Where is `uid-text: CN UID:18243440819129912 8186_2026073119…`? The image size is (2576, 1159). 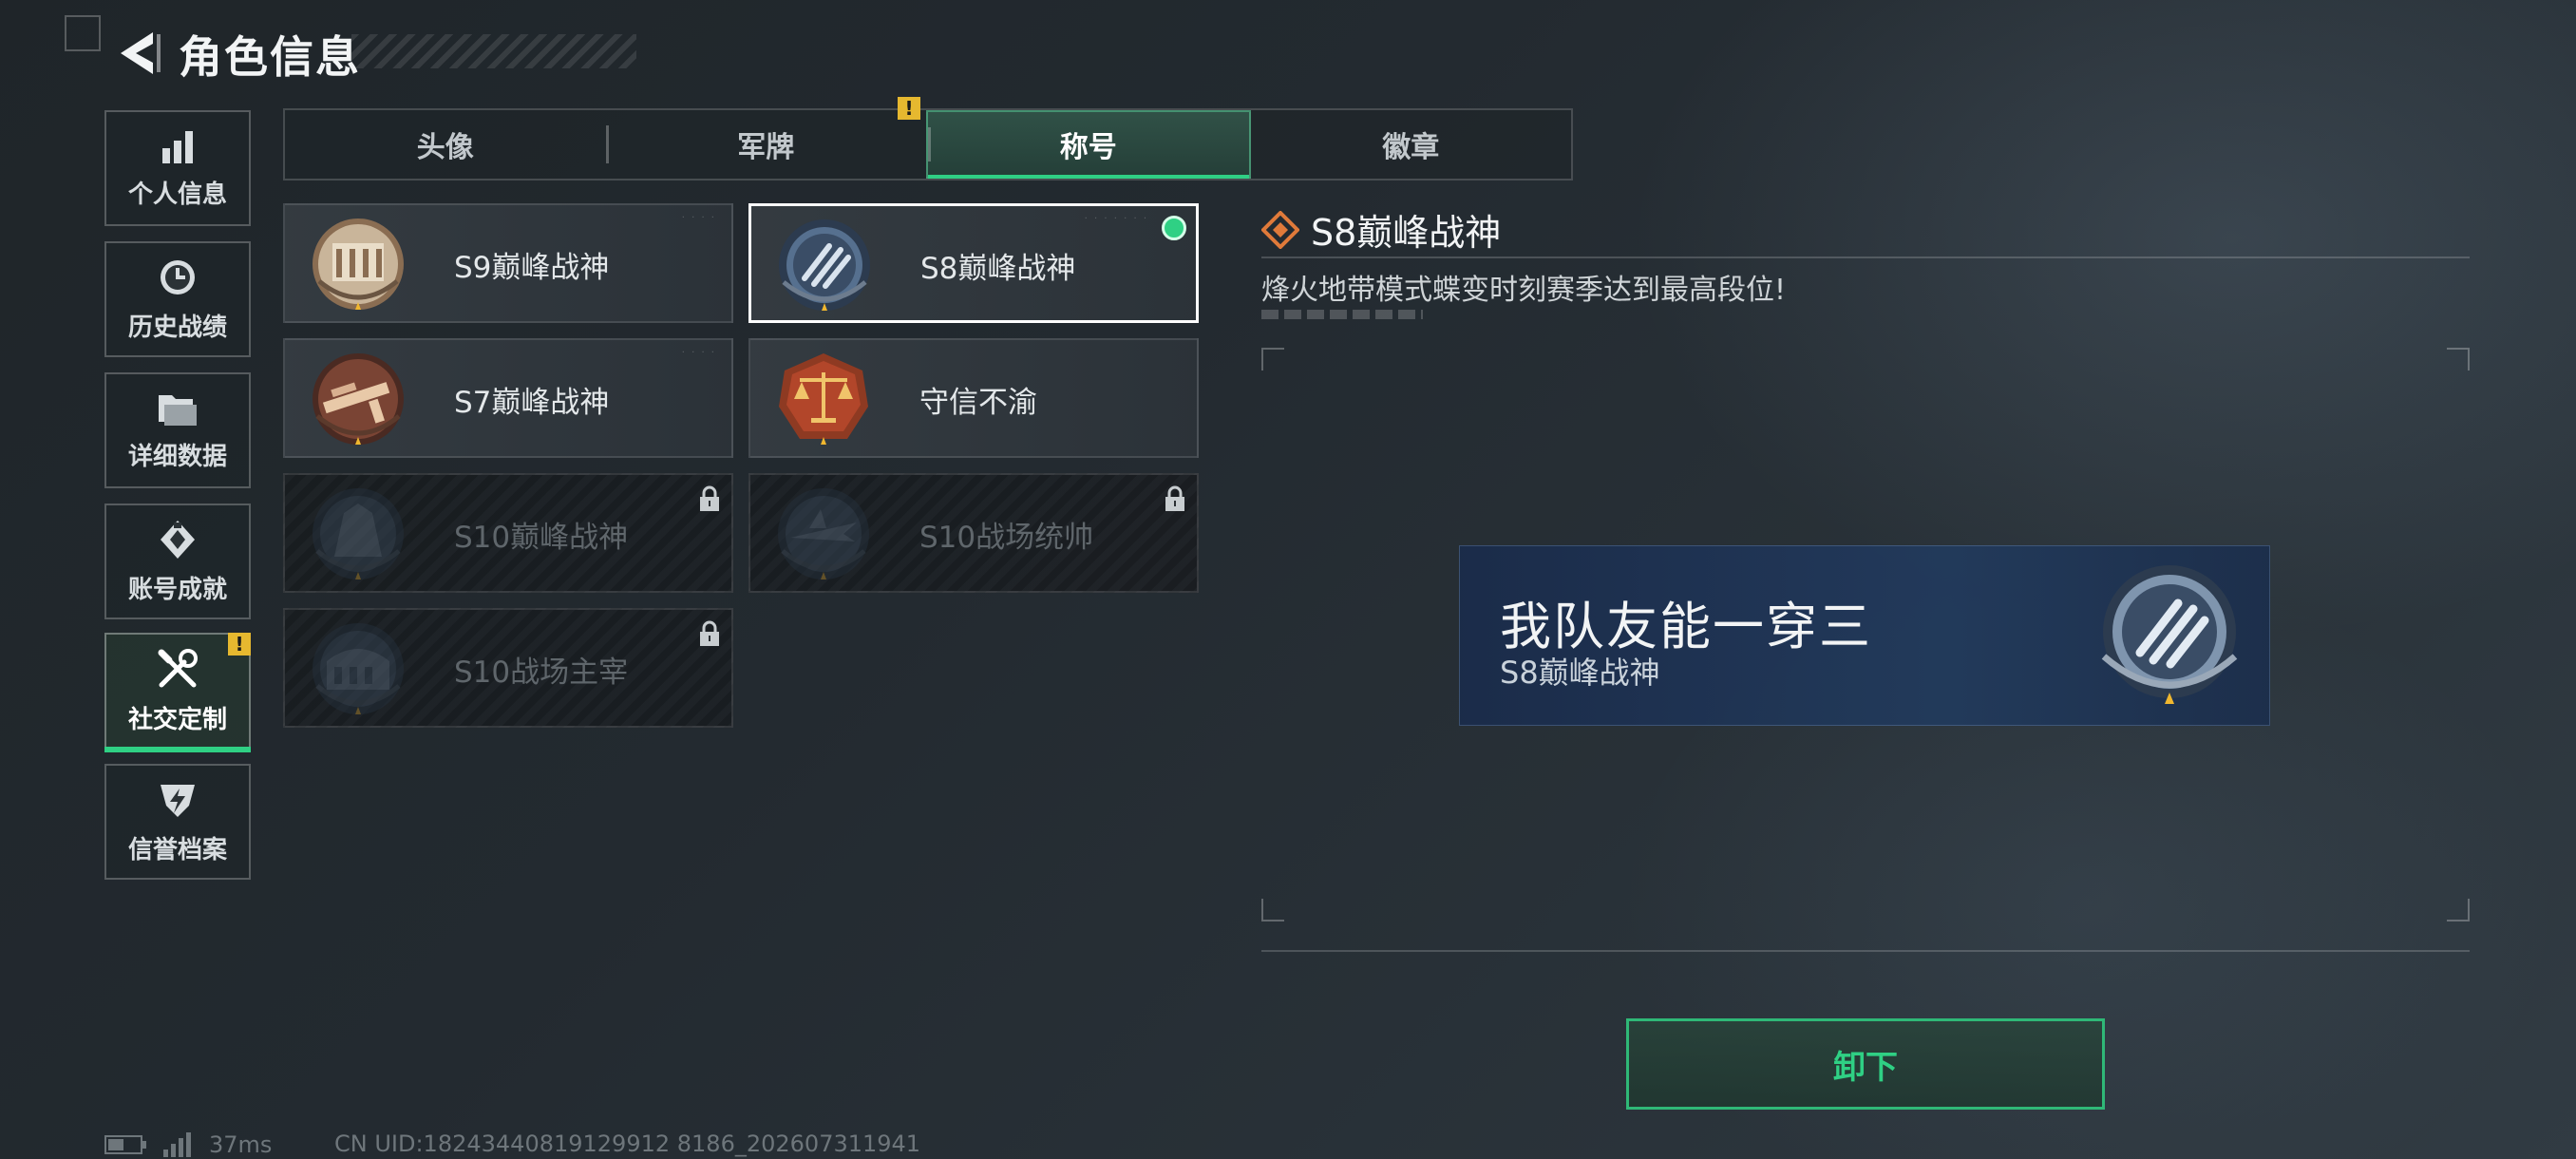
uid-text: CN UID:18243440819129912 8186_2026073119… is located at coordinates (627, 1143).